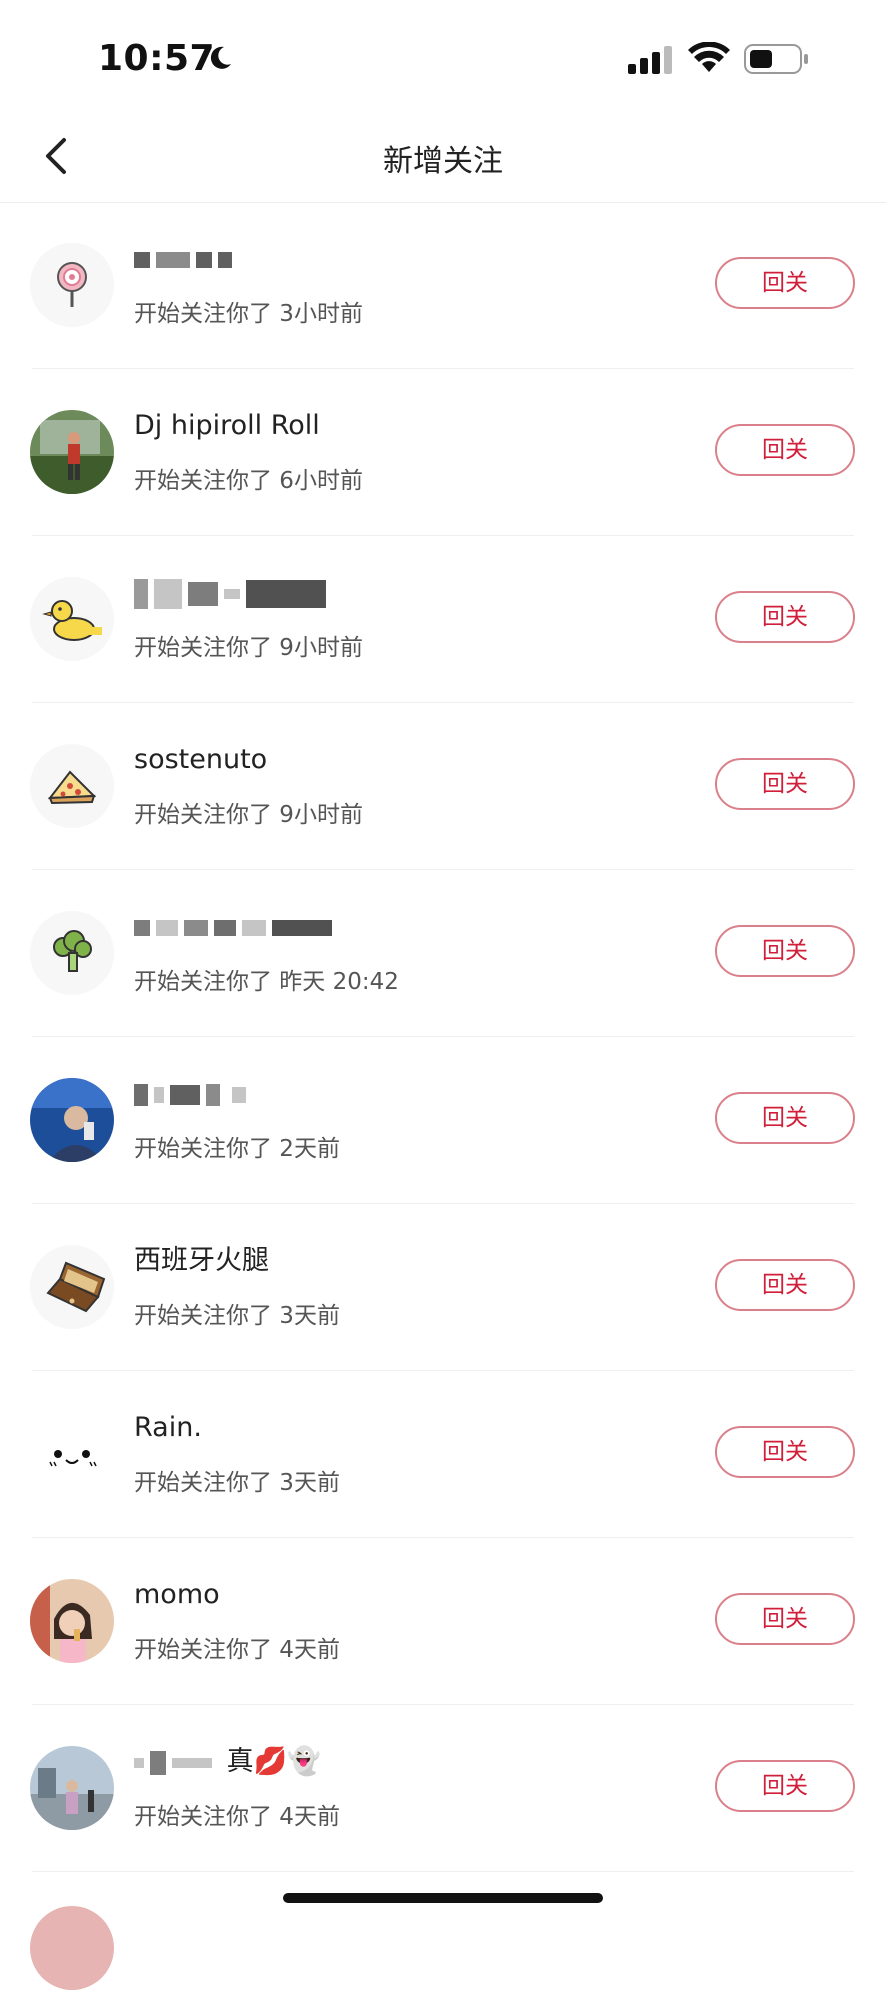 The width and height of the screenshot is (886, 1990). I want to click on page-title: 新增关注, so click(443, 161).